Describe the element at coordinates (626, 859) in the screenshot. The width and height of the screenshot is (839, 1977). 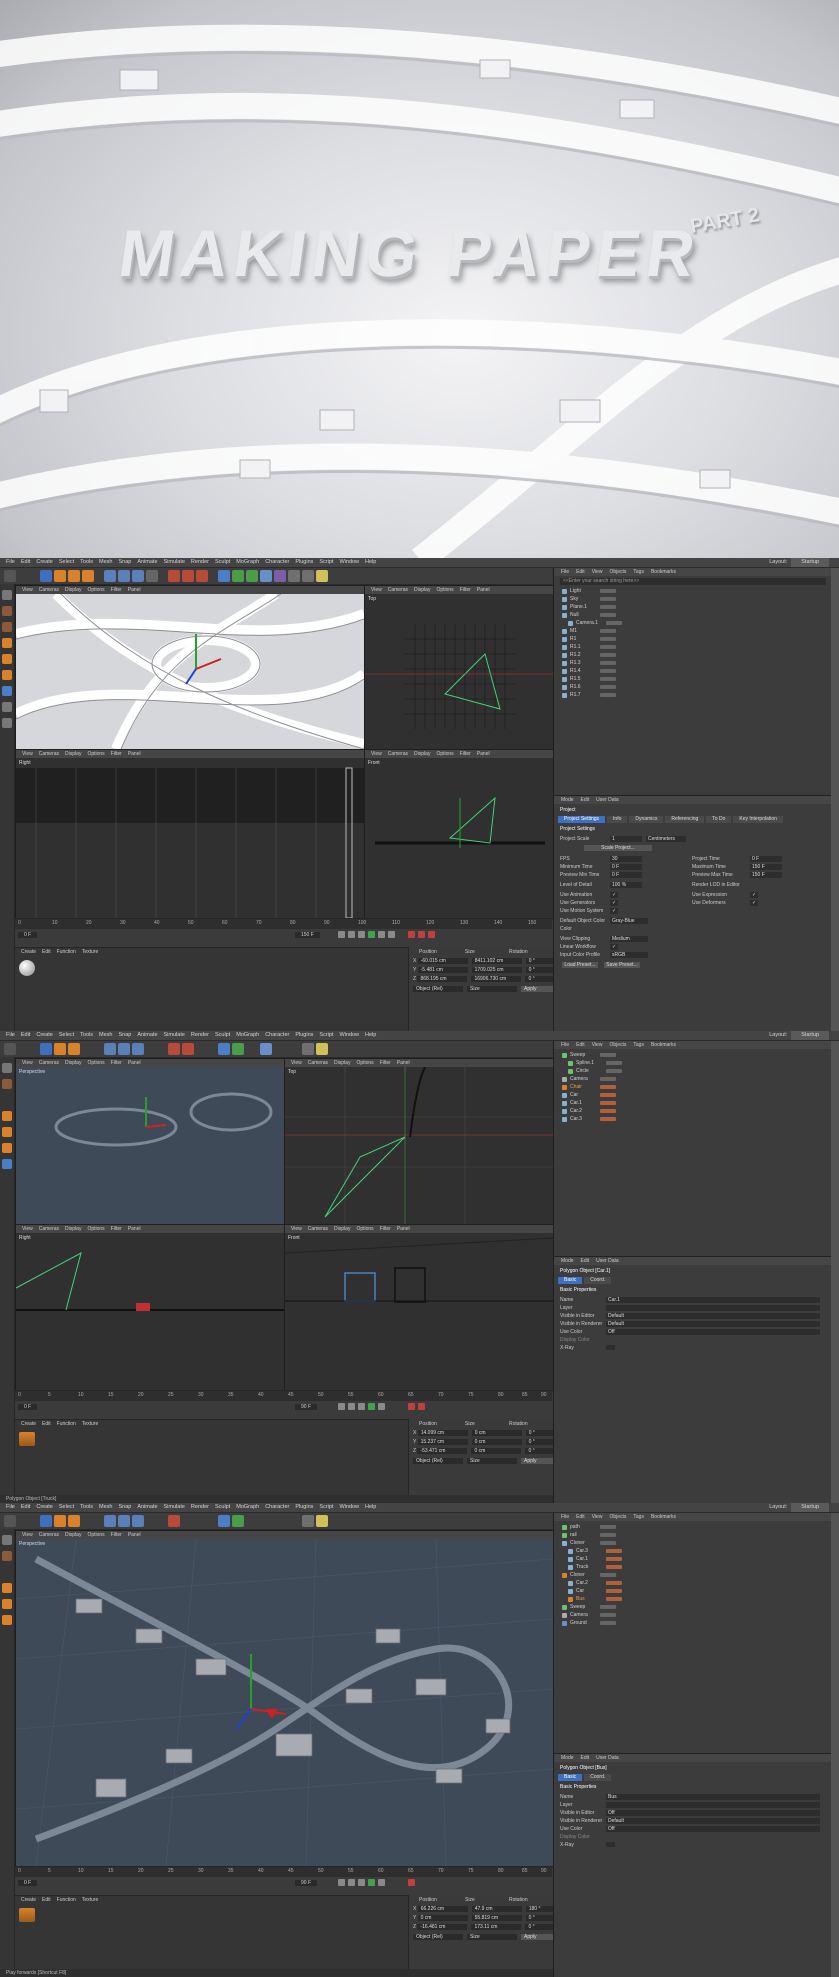
I see `fps-field: 30` at that location.